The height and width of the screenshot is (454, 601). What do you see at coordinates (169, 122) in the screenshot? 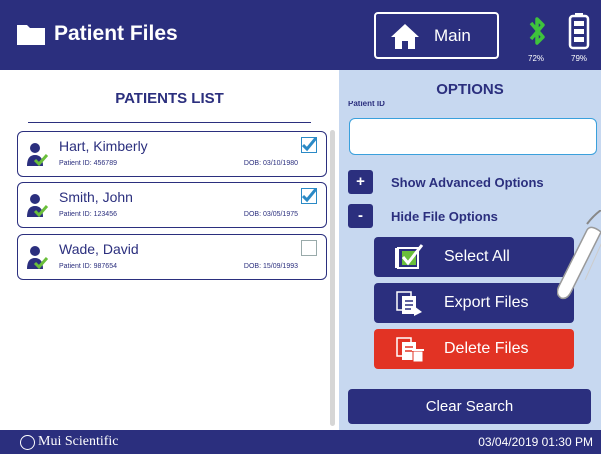
I see `divider` at bounding box center [169, 122].